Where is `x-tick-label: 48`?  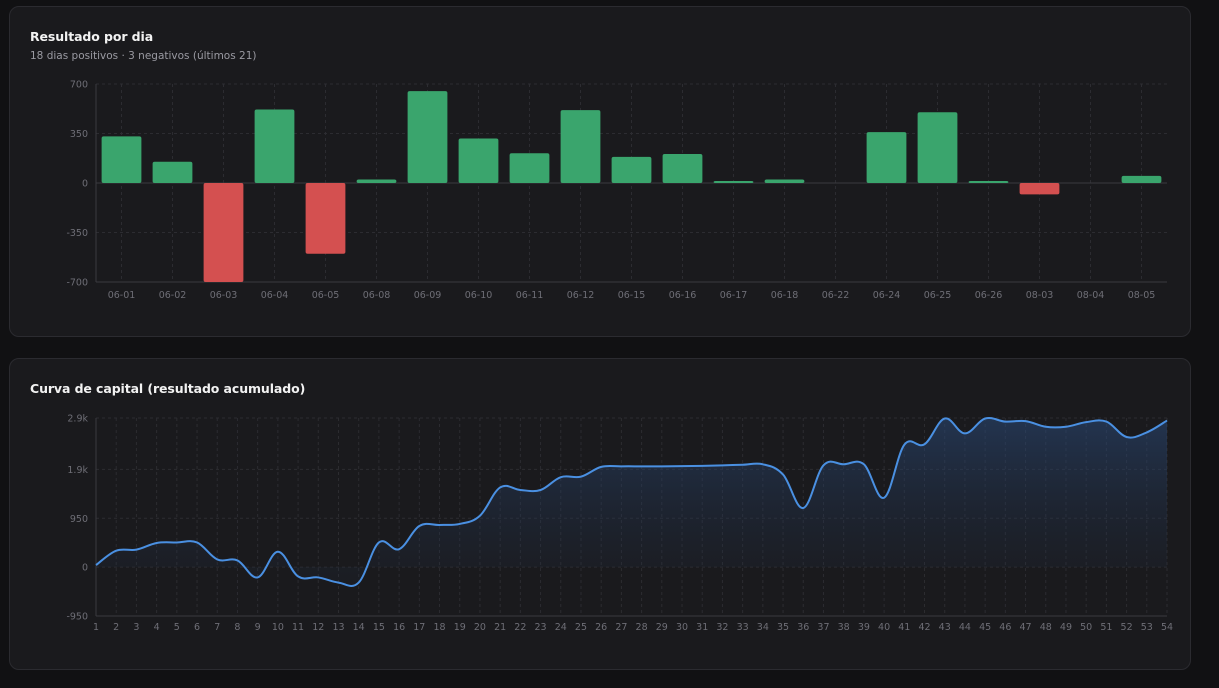
x-tick-label: 48 is located at coordinates (1046, 627).